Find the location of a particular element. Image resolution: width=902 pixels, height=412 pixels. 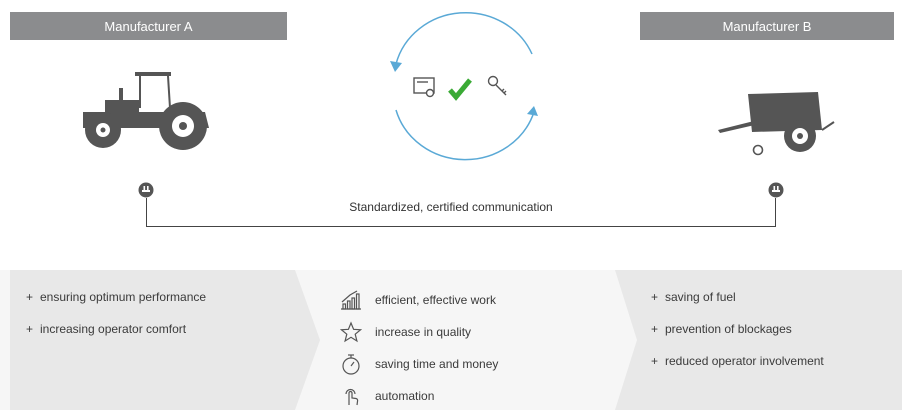

list-item: + prevention of blockages is located at coordinates (721, 329).